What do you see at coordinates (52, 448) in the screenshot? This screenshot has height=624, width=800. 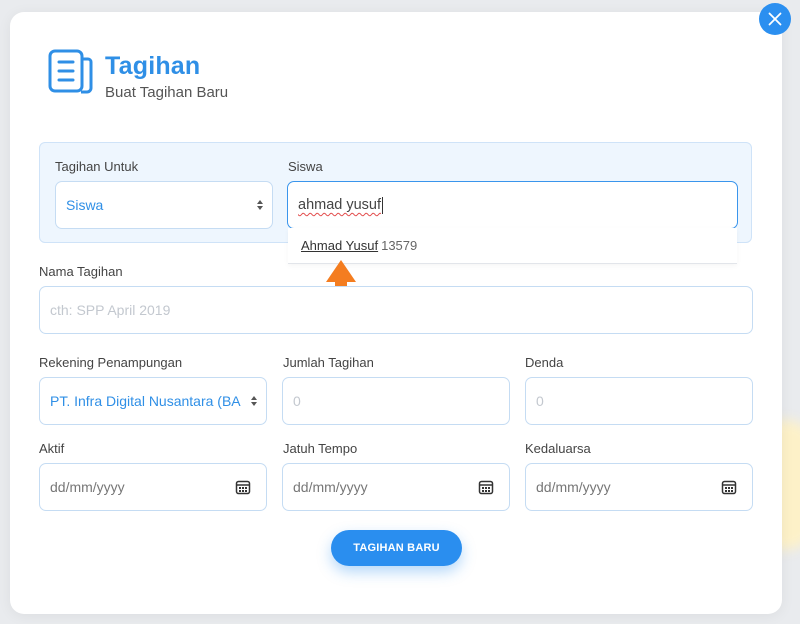 I see `aktif-label: Aktif` at bounding box center [52, 448].